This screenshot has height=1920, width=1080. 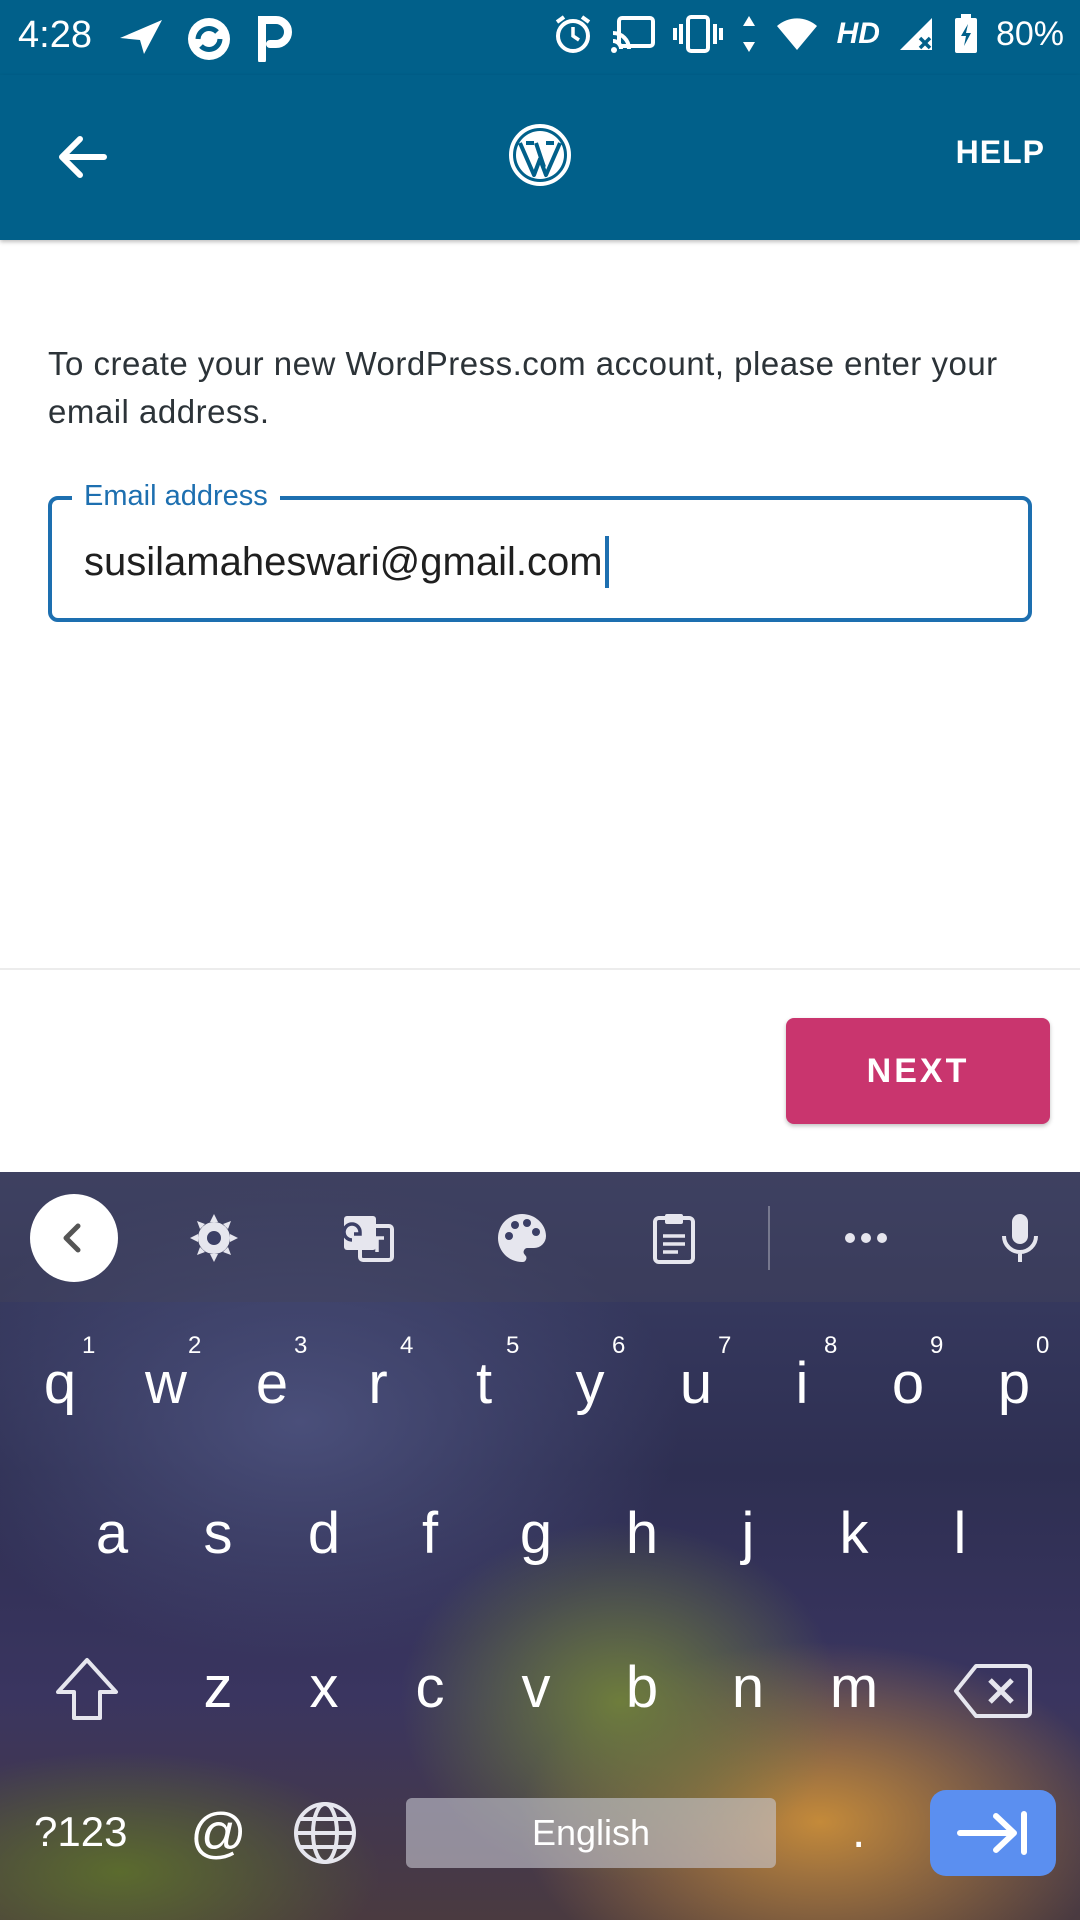 What do you see at coordinates (540, 37) in the screenshot?
I see `status-bar: 4:28 HD 80%` at bounding box center [540, 37].